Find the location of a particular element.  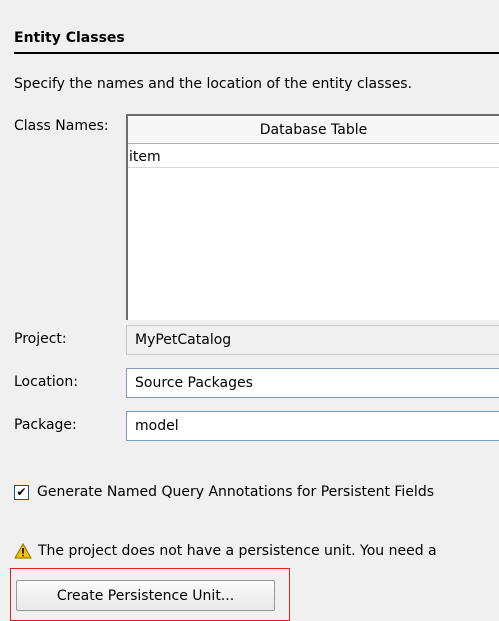

table-row is located at coordinates (313, 157).